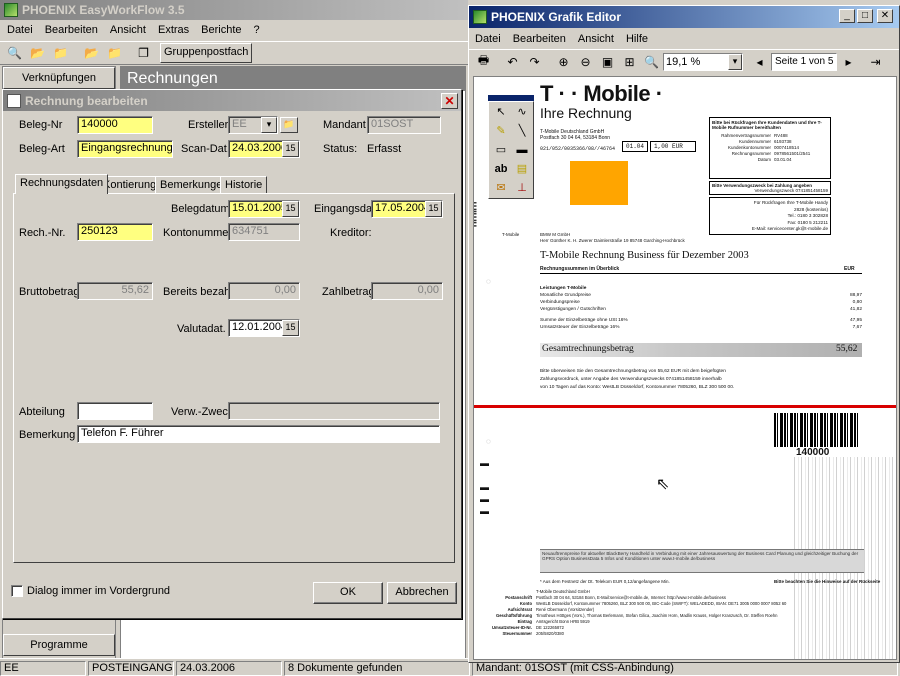 The height and width of the screenshot is (676, 900). What do you see at coordinates (522, 132) in the screenshot?
I see `line-tool-icon: ╲` at bounding box center [522, 132].